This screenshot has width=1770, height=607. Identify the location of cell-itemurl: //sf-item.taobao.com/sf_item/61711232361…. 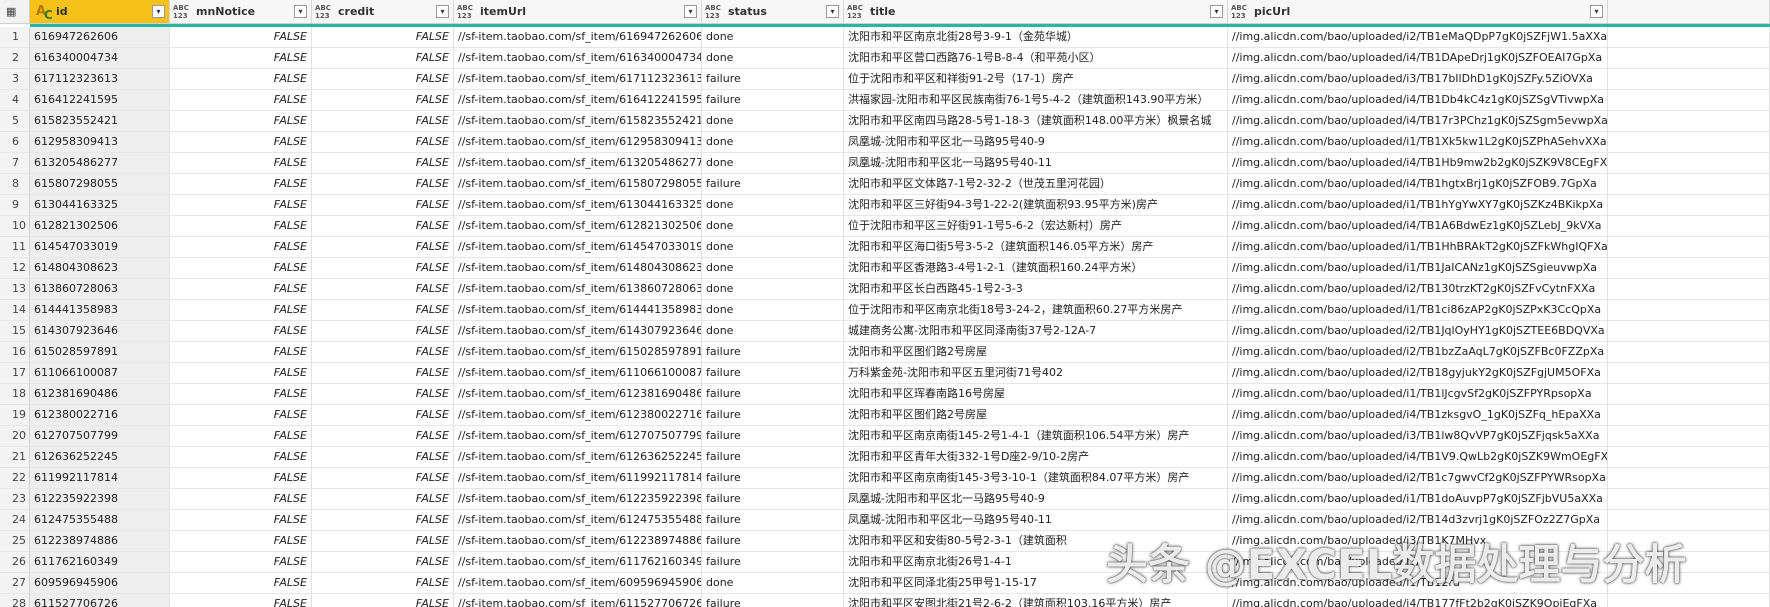
(578, 79).